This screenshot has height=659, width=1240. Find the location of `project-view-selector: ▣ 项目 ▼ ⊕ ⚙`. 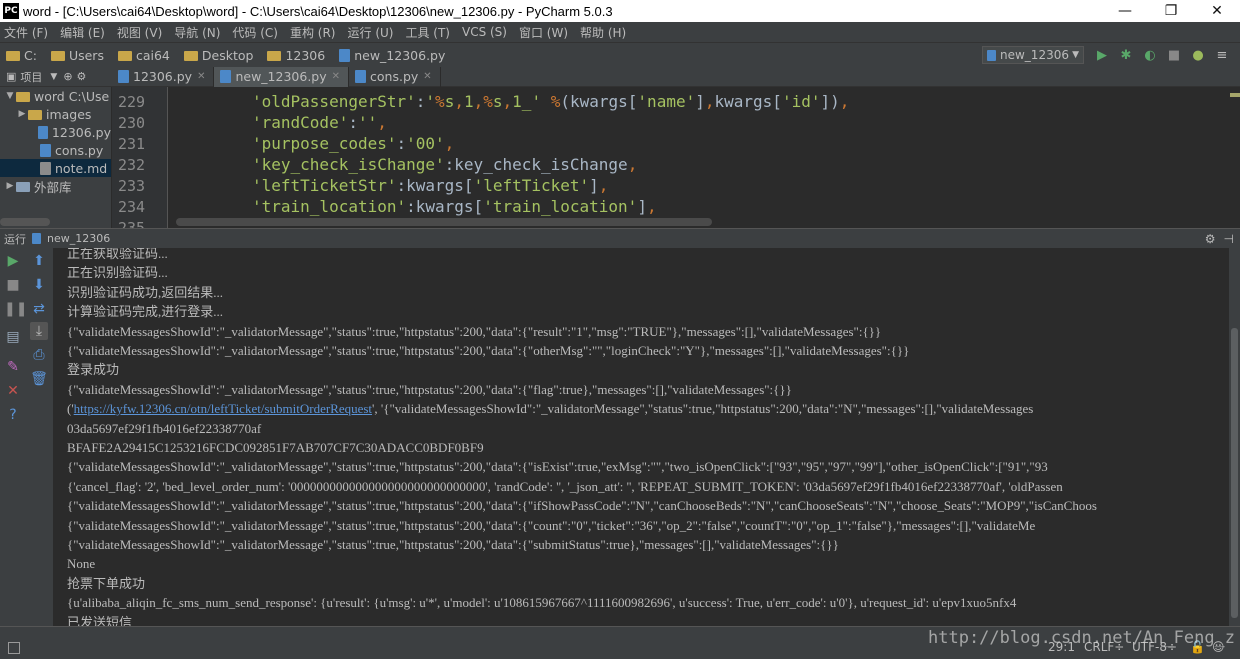

project-view-selector: ▣ 项目 ▼ ⊕ ⚙ is located at coordinates (56, 77).